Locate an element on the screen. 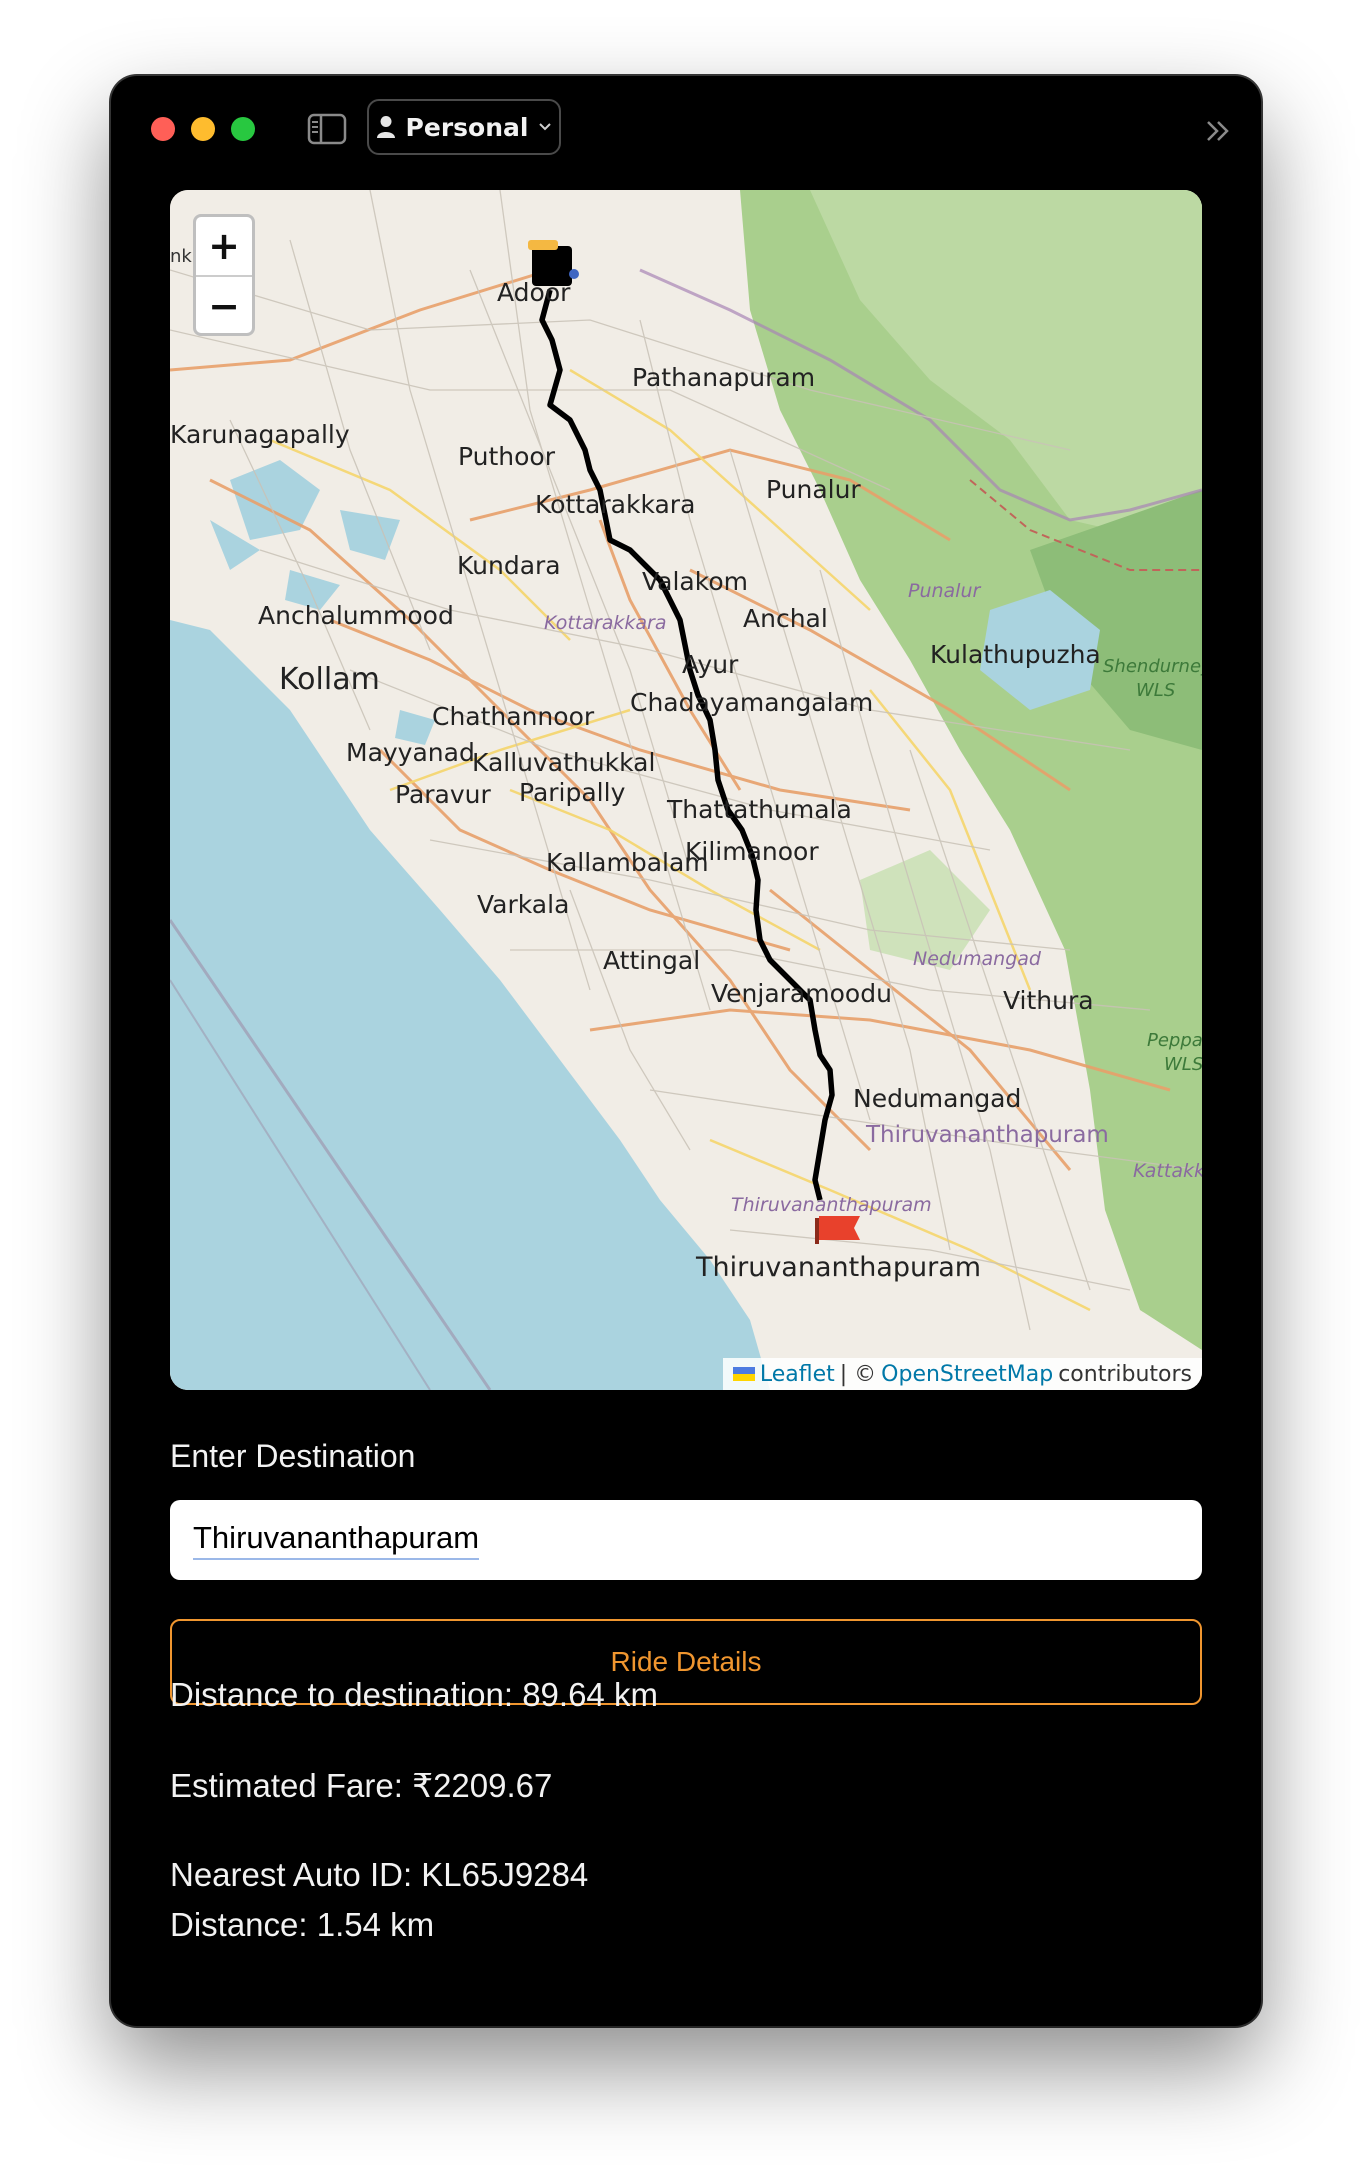  map-label-kulathupuzha: Kulathupuzha is located at coordinates (1015, 654).